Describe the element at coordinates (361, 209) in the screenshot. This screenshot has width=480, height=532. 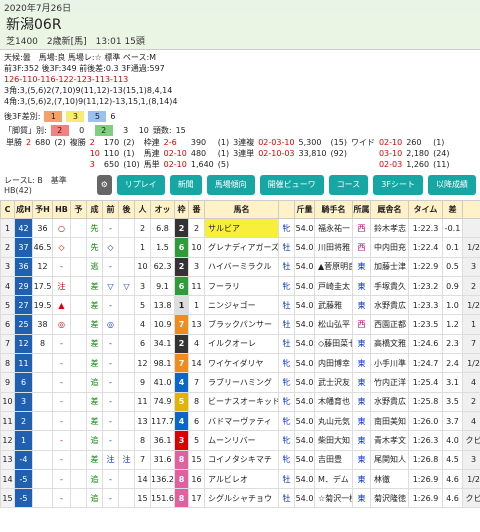
I see `col-header: 所属` at that location.